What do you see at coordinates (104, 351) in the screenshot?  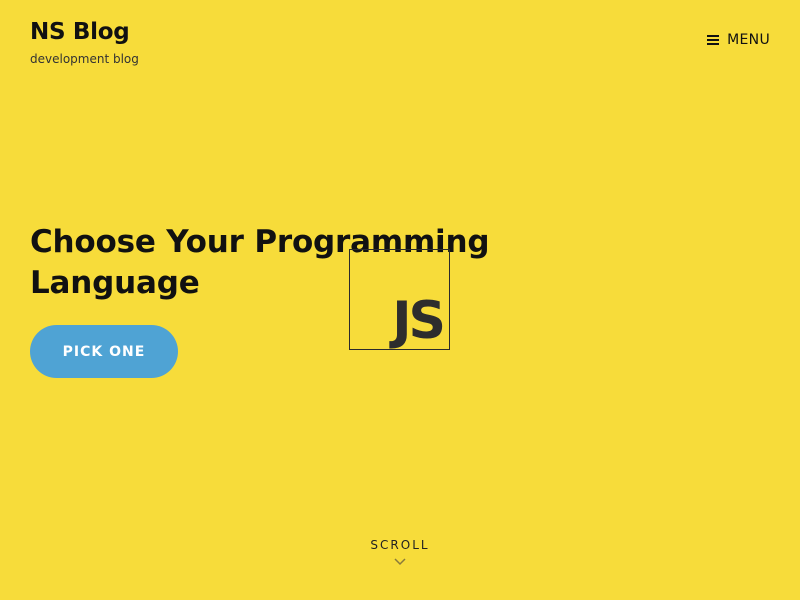 I see `pick-one-button: PICK ONE` at bounding box center [104, 351].